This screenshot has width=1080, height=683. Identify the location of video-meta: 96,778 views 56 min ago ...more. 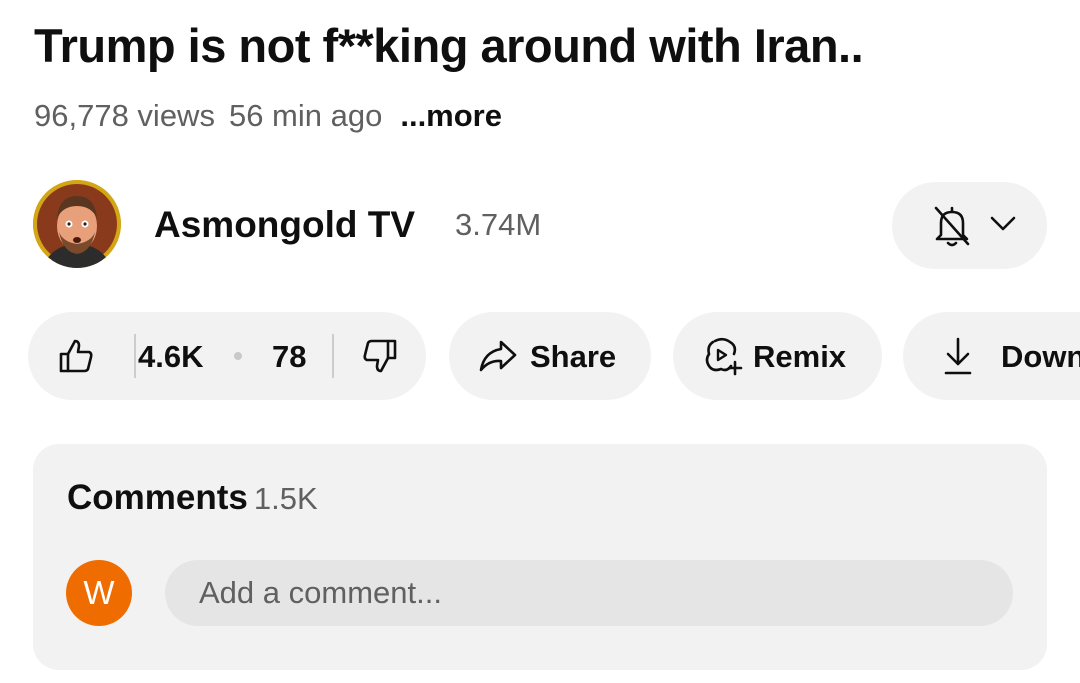
(275, 116).